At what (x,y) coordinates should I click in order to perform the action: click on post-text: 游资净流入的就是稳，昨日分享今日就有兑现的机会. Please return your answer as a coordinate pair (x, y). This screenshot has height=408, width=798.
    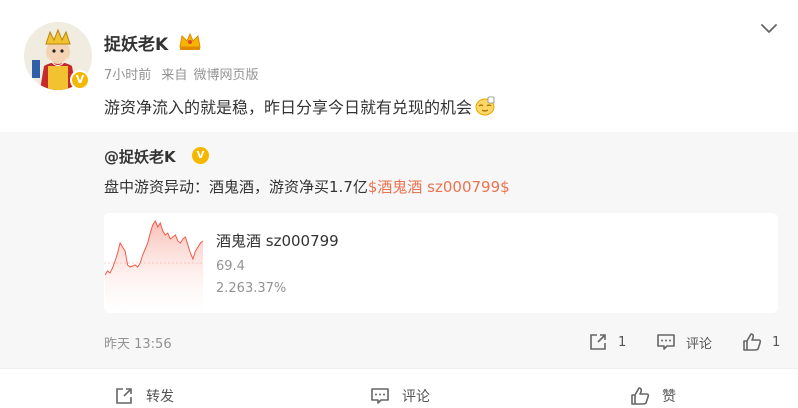
    Looking at the image, I should click on (300, 106).